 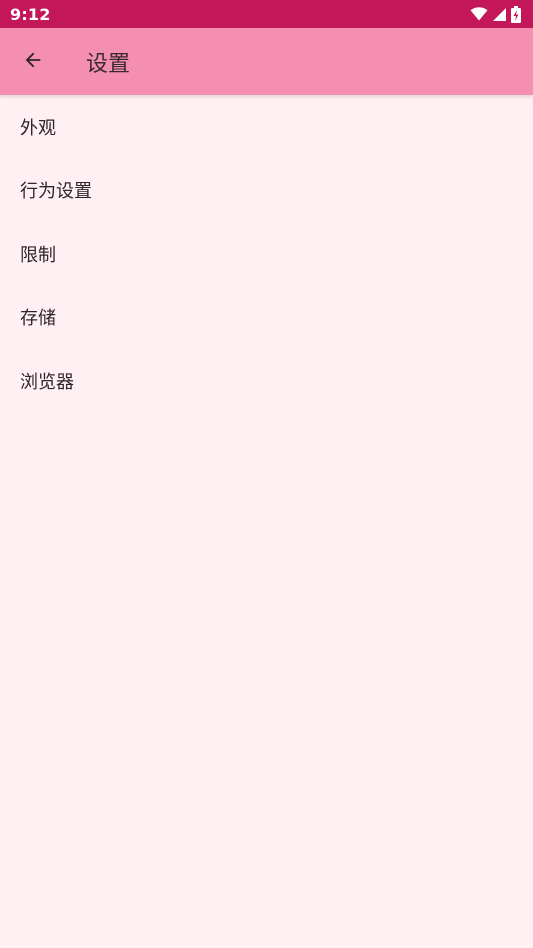 What do you see at coordinates (266, 381) in the screenshot?
I see `settings-item-browser: 浏览器` at bounding box center [266, 381].